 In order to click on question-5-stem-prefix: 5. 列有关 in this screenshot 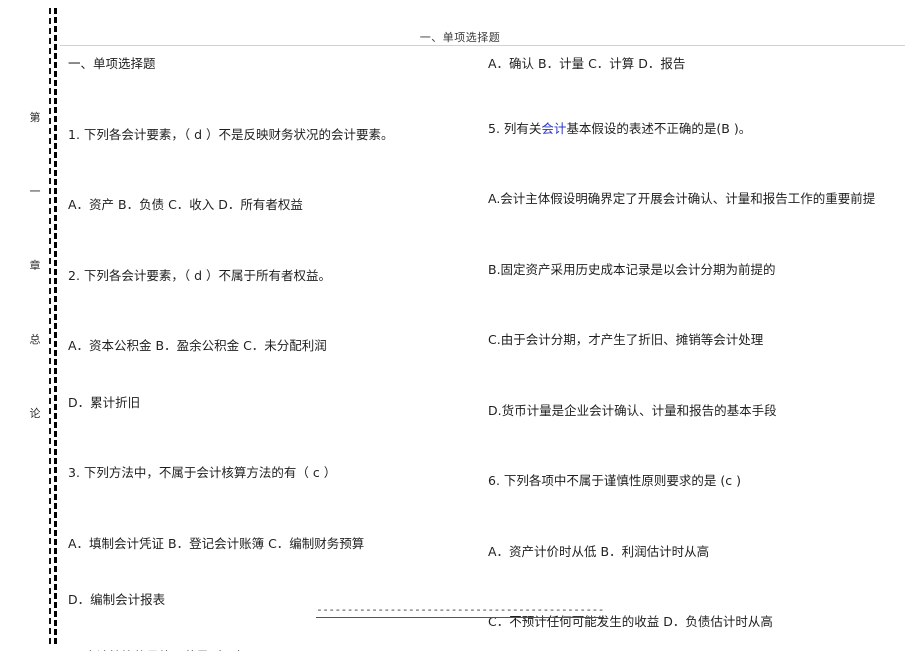, I will do `click(515, 128)`.